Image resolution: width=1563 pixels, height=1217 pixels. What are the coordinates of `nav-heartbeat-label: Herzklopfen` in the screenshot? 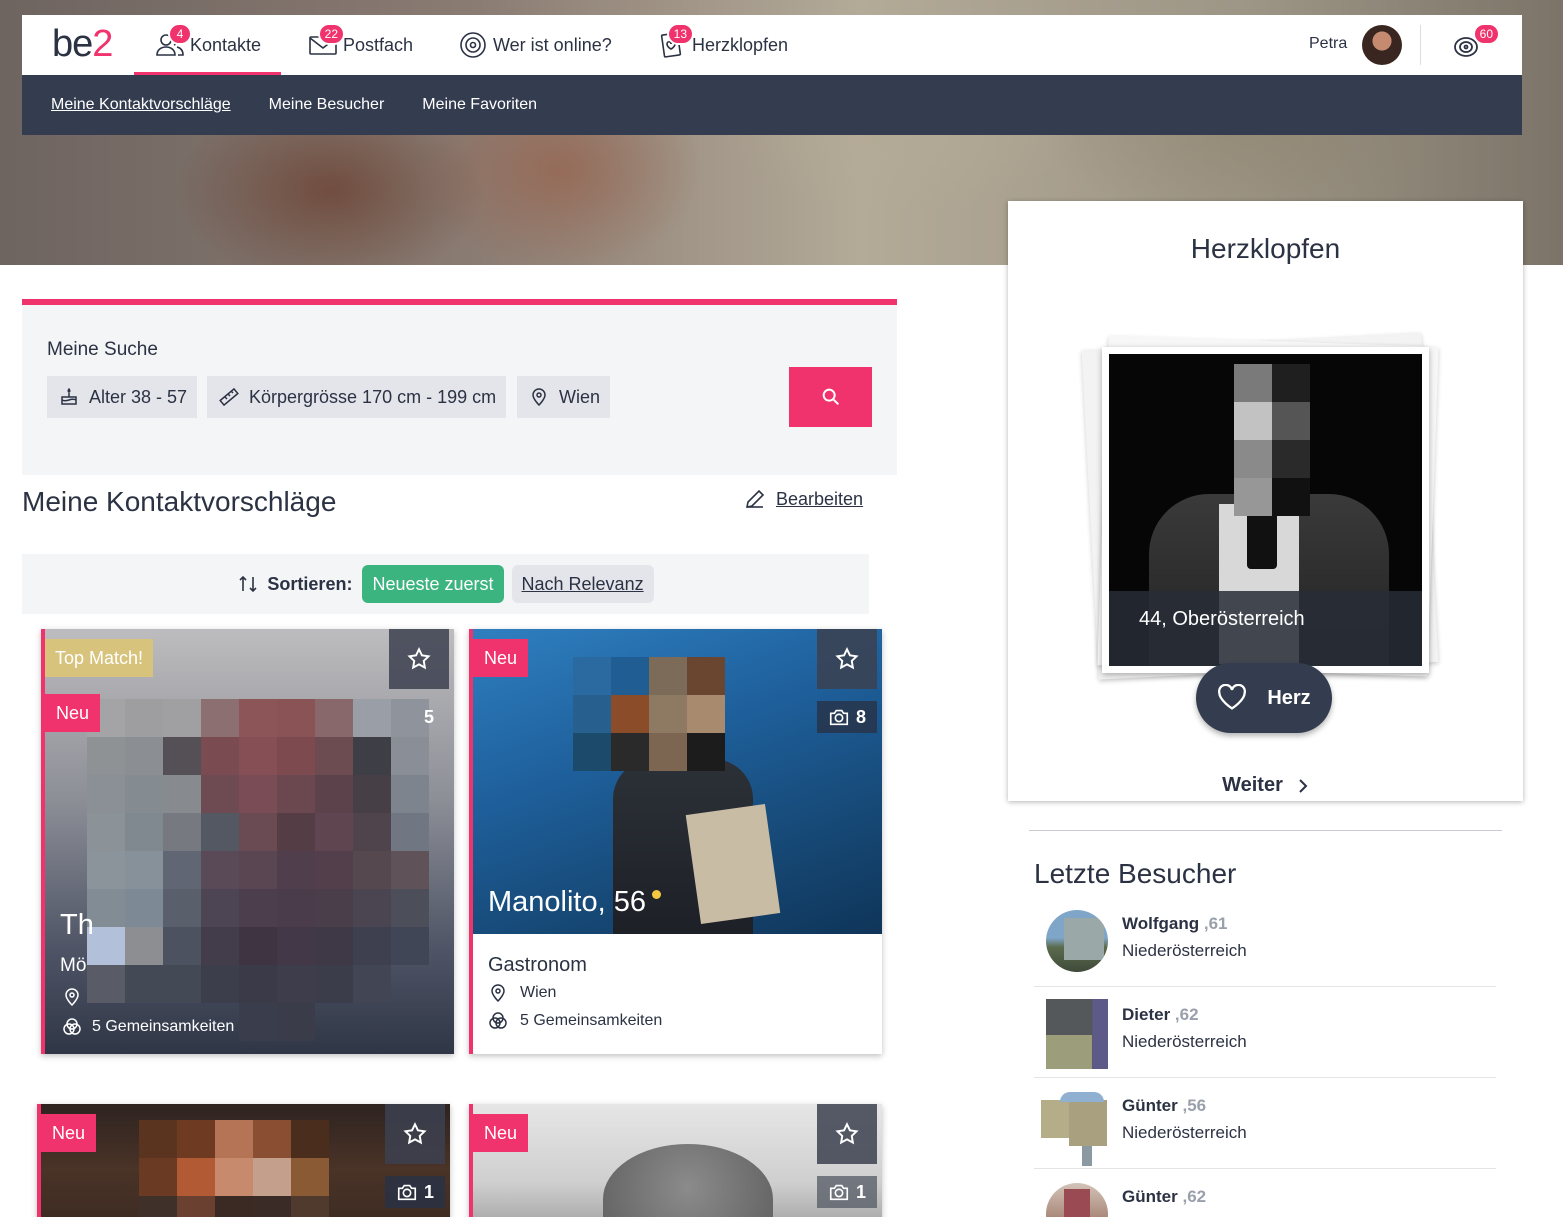 It's located at (740, 44).